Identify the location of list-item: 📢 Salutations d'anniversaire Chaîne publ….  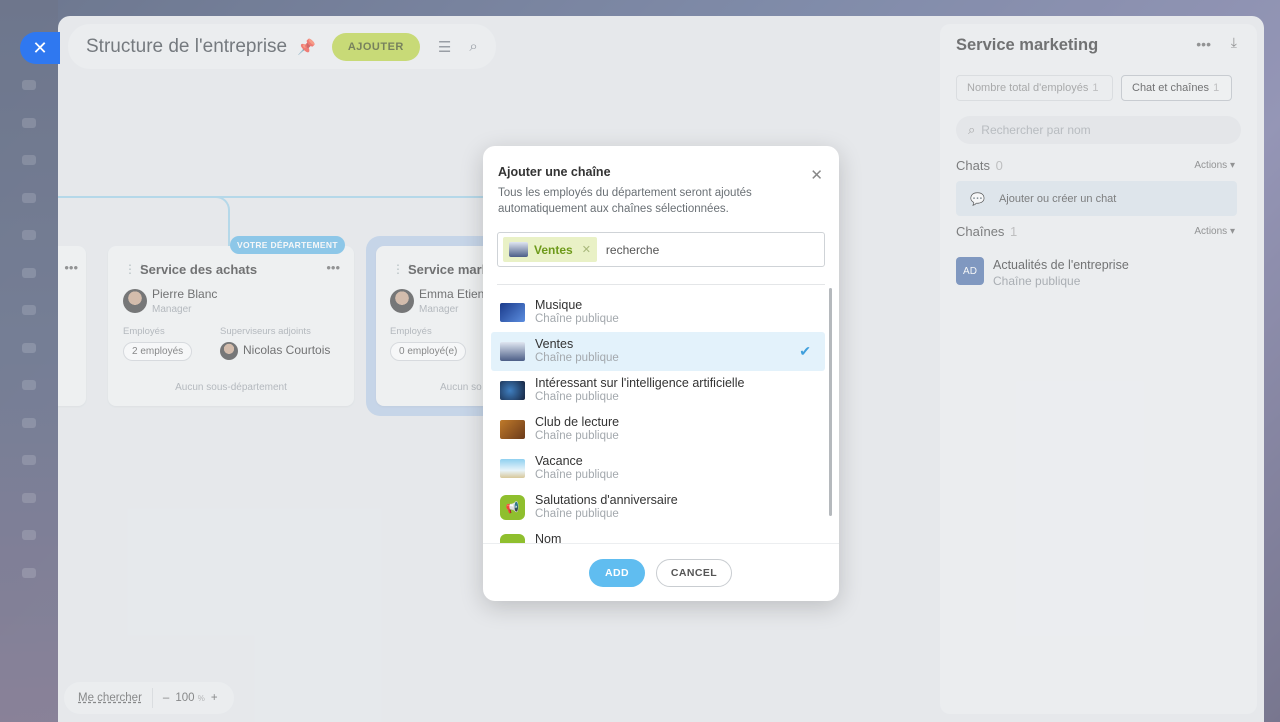
(658, 507).